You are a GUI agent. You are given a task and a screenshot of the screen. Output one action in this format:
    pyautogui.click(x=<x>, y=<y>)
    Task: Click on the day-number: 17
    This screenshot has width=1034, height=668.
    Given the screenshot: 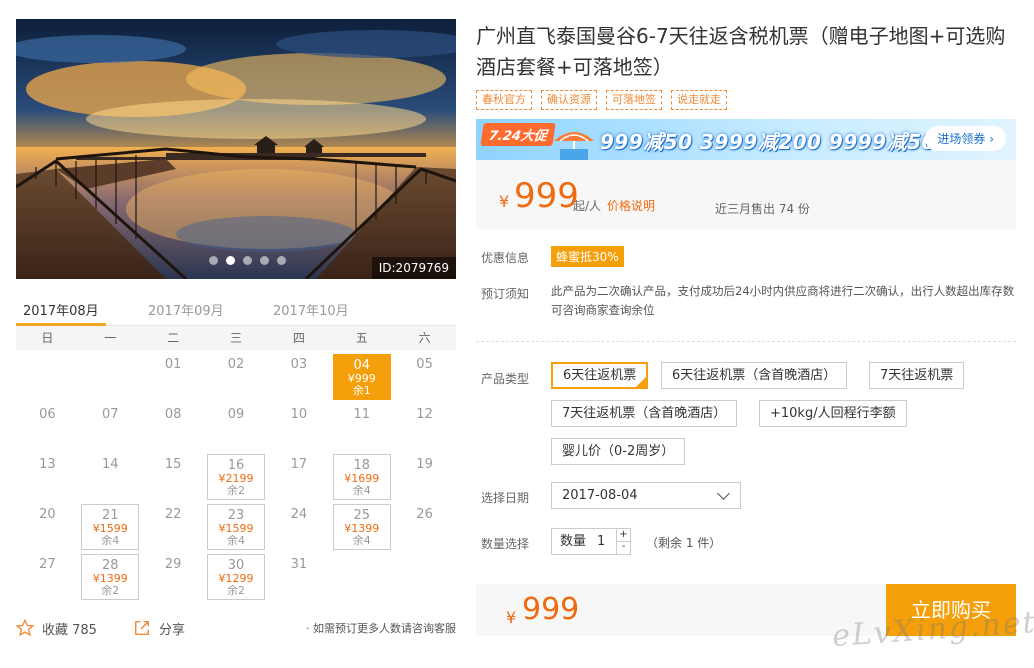 What is the action you would take?
    pyautogui.click(x=299, y=464)
    